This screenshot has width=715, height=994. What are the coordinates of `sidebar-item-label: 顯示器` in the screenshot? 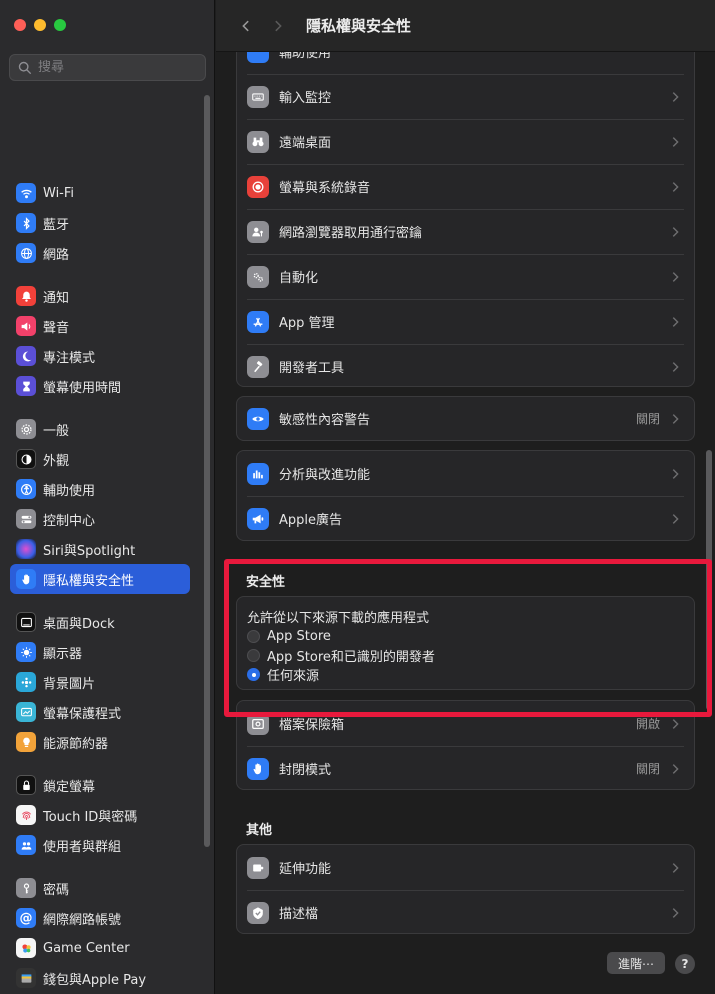 It's located at (63, 654).